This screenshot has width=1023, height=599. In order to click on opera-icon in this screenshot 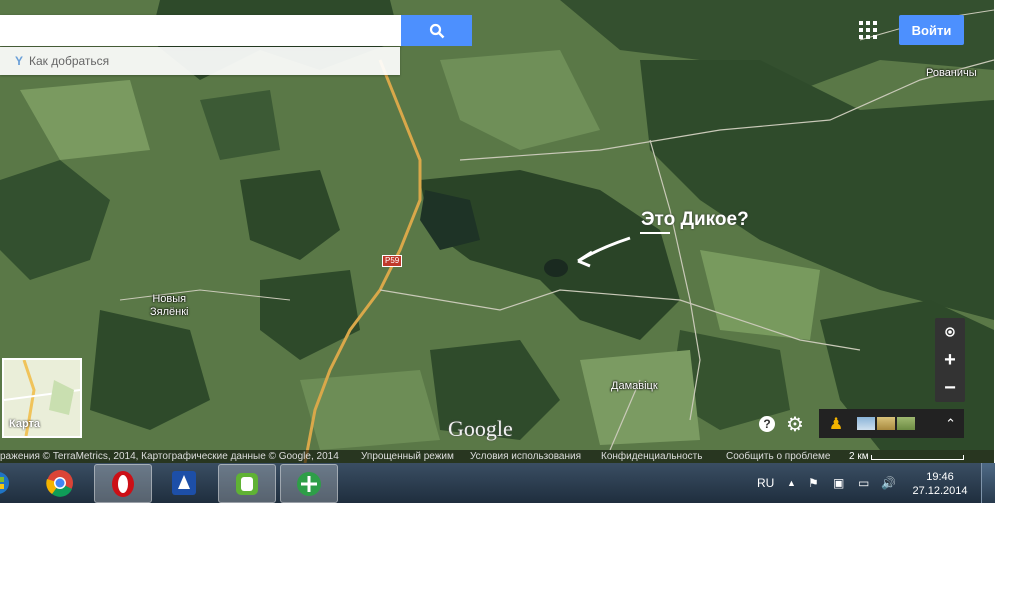, I will do `click(123, 483)`.